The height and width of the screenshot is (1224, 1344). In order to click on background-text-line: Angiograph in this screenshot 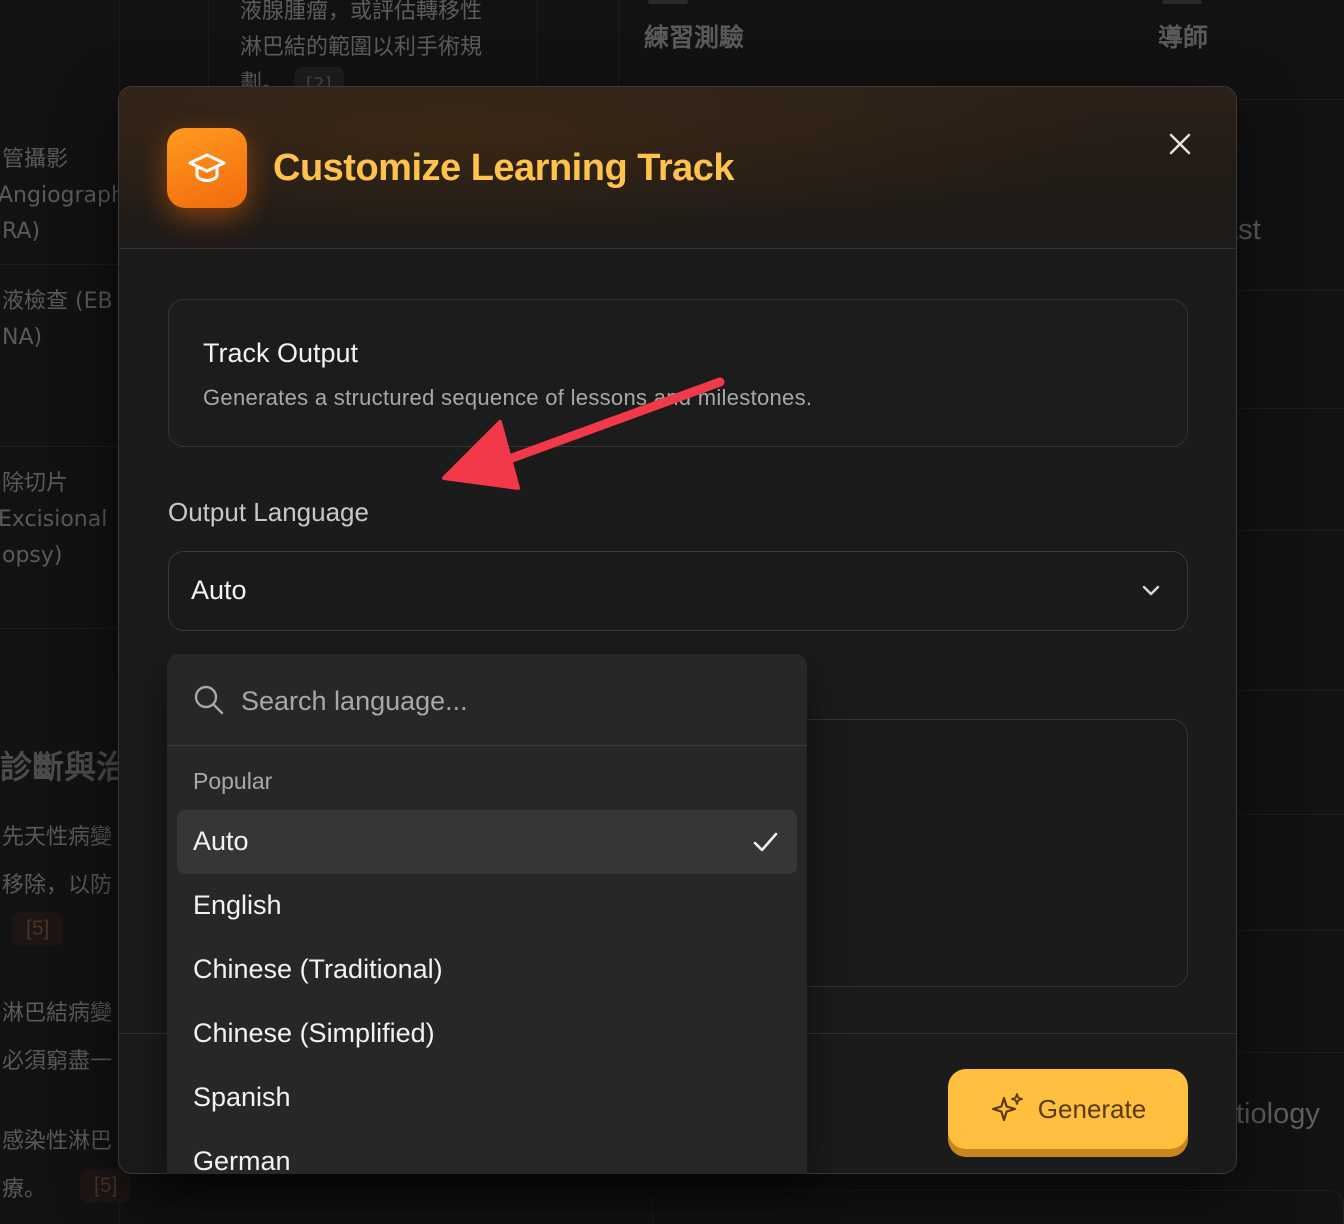, I will do `click(62, 195)`.